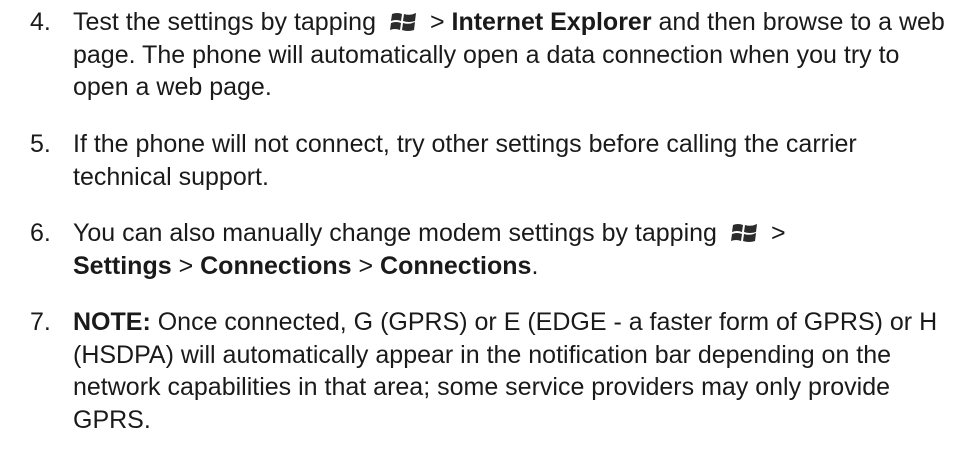  Describe the element at coordinates (224, 22) in the screenshot. I see `step-text-part: Test the settings by tapping` at that location.